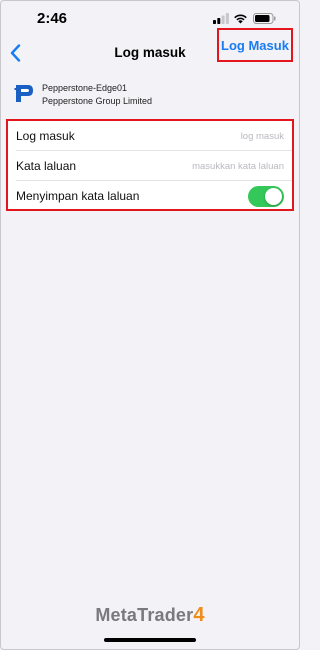 Image resolution: width=320 pixels, height=650 pixels. I want to click on wifi-icon, so click(240, 19).